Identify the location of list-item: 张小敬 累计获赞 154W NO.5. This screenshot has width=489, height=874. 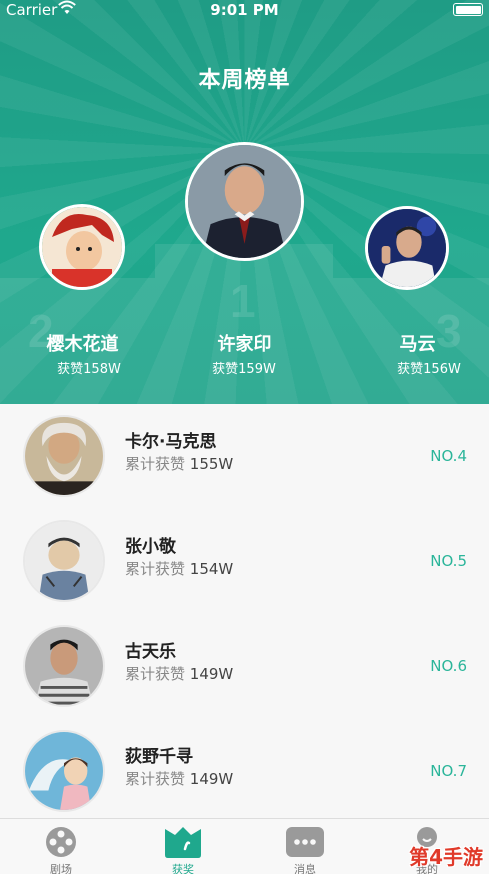
(244, 561).